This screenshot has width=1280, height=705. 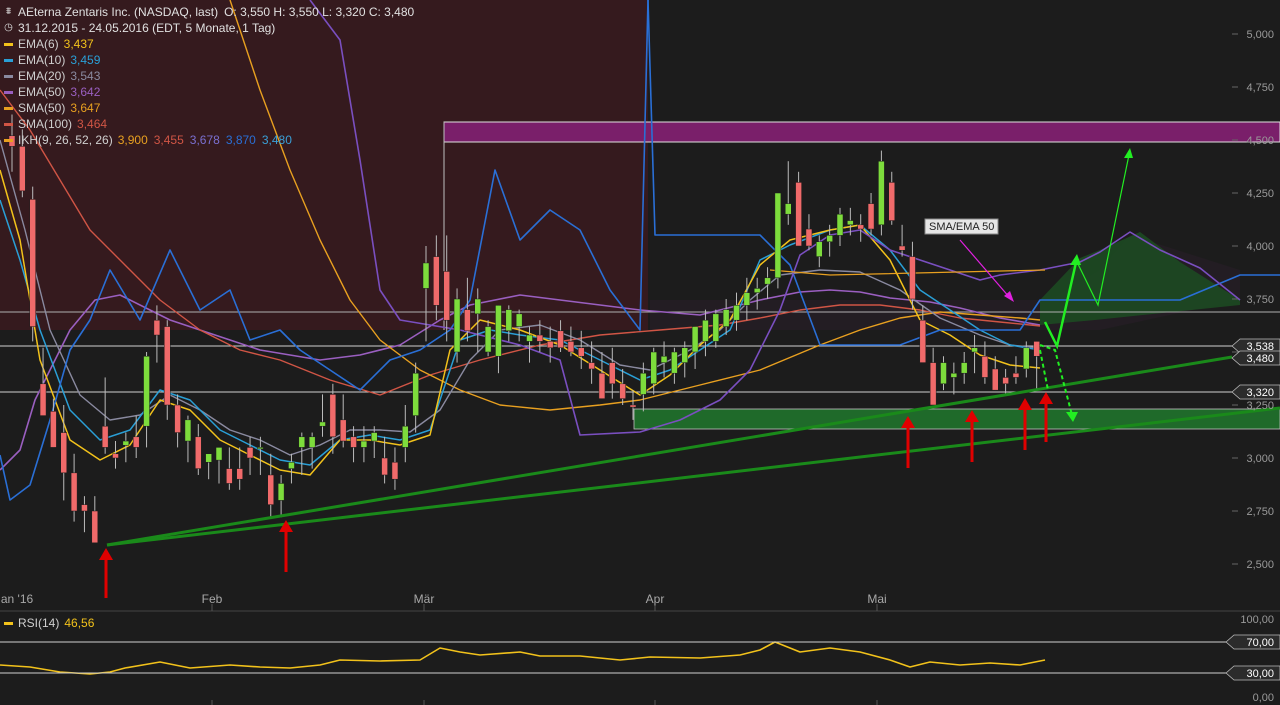 What do you see at coordinates (209, 92) in the screenshot?
I see `legend-row-ema50: EMA(50) 3,642` at bounding box center [209, 92].